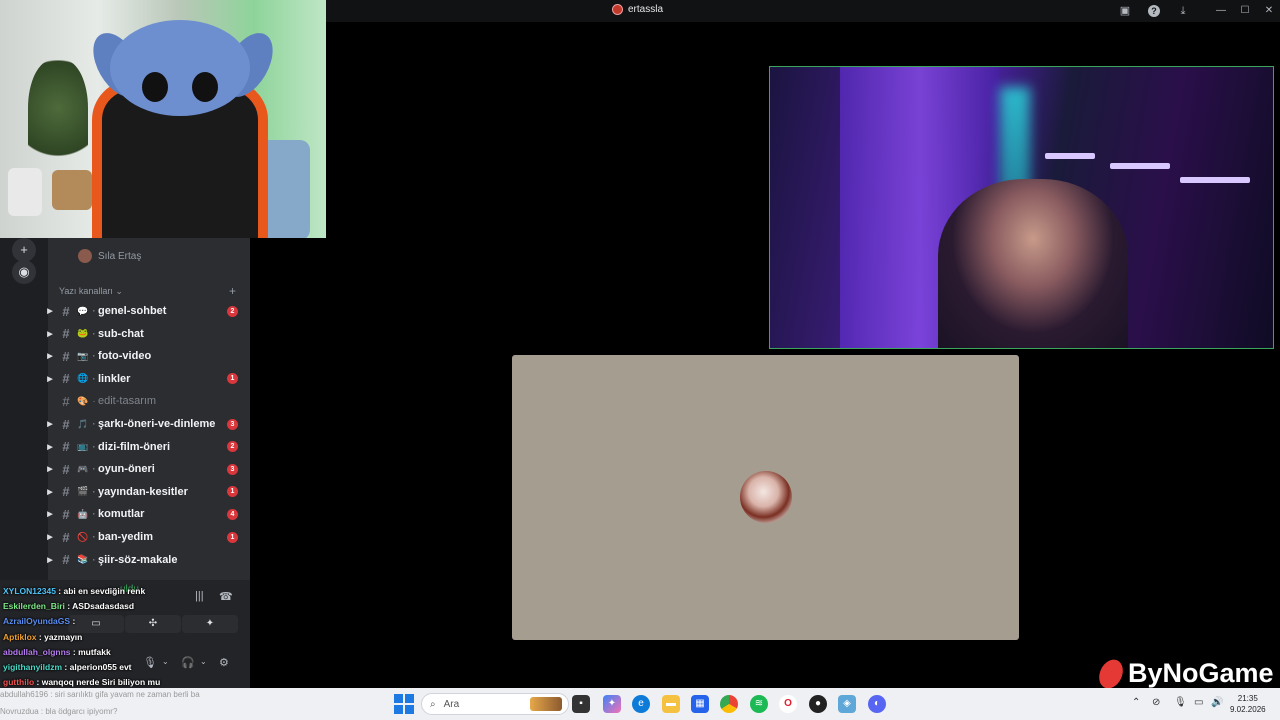 The width and height of the screenshot is (1280, 720). I want to click on category-header: Yazı kanalları ⌄, so click(91, 291).